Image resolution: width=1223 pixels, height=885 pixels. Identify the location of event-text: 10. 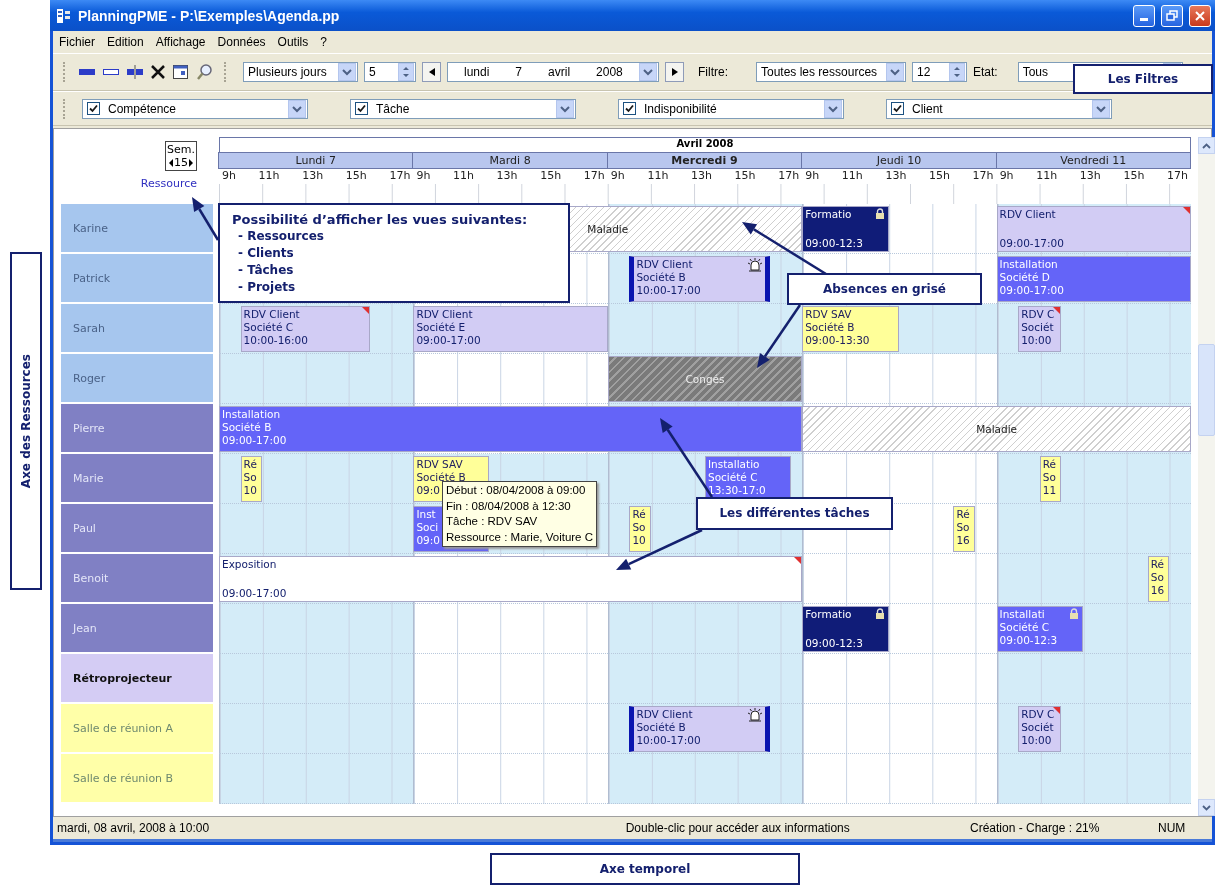
(639, 540).